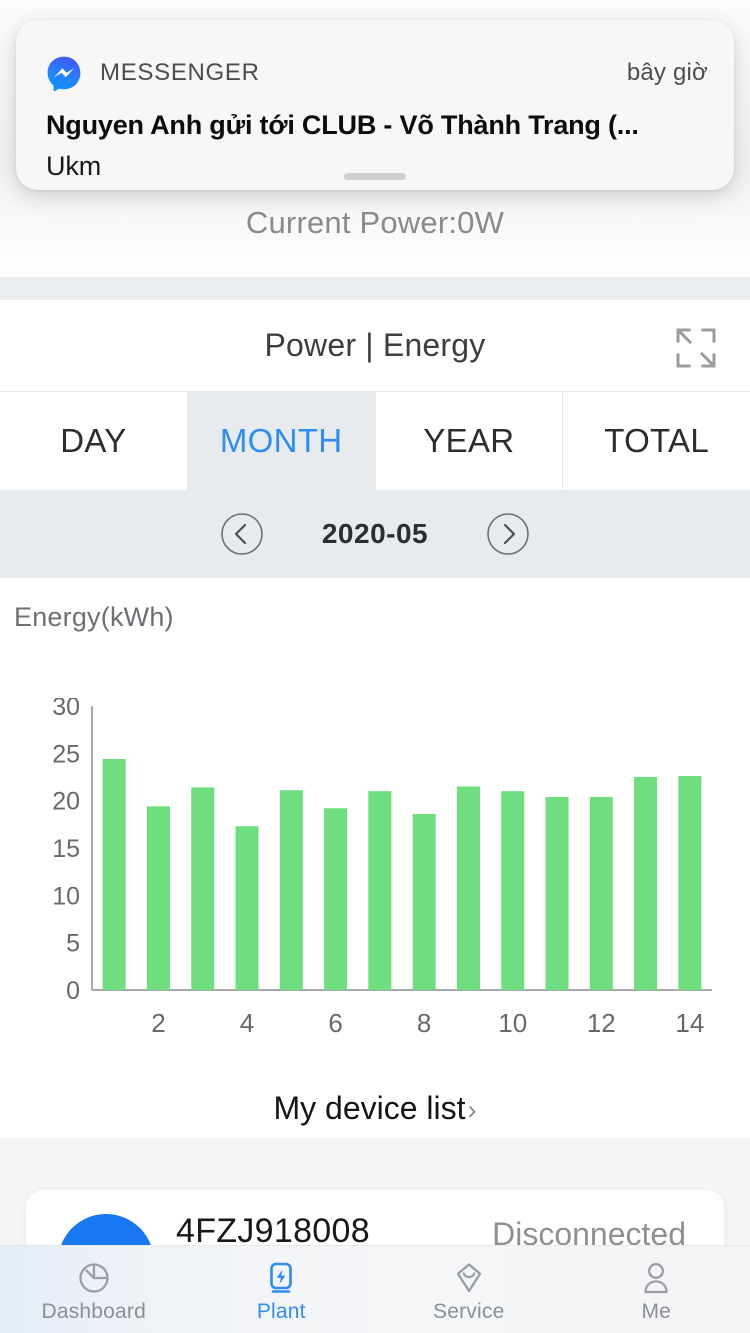 The height and width of the screenshot is (1333, 750). Describe the element at coordinates (689, 1023) in the screenshot. I see `svg-text: 14` at that location.